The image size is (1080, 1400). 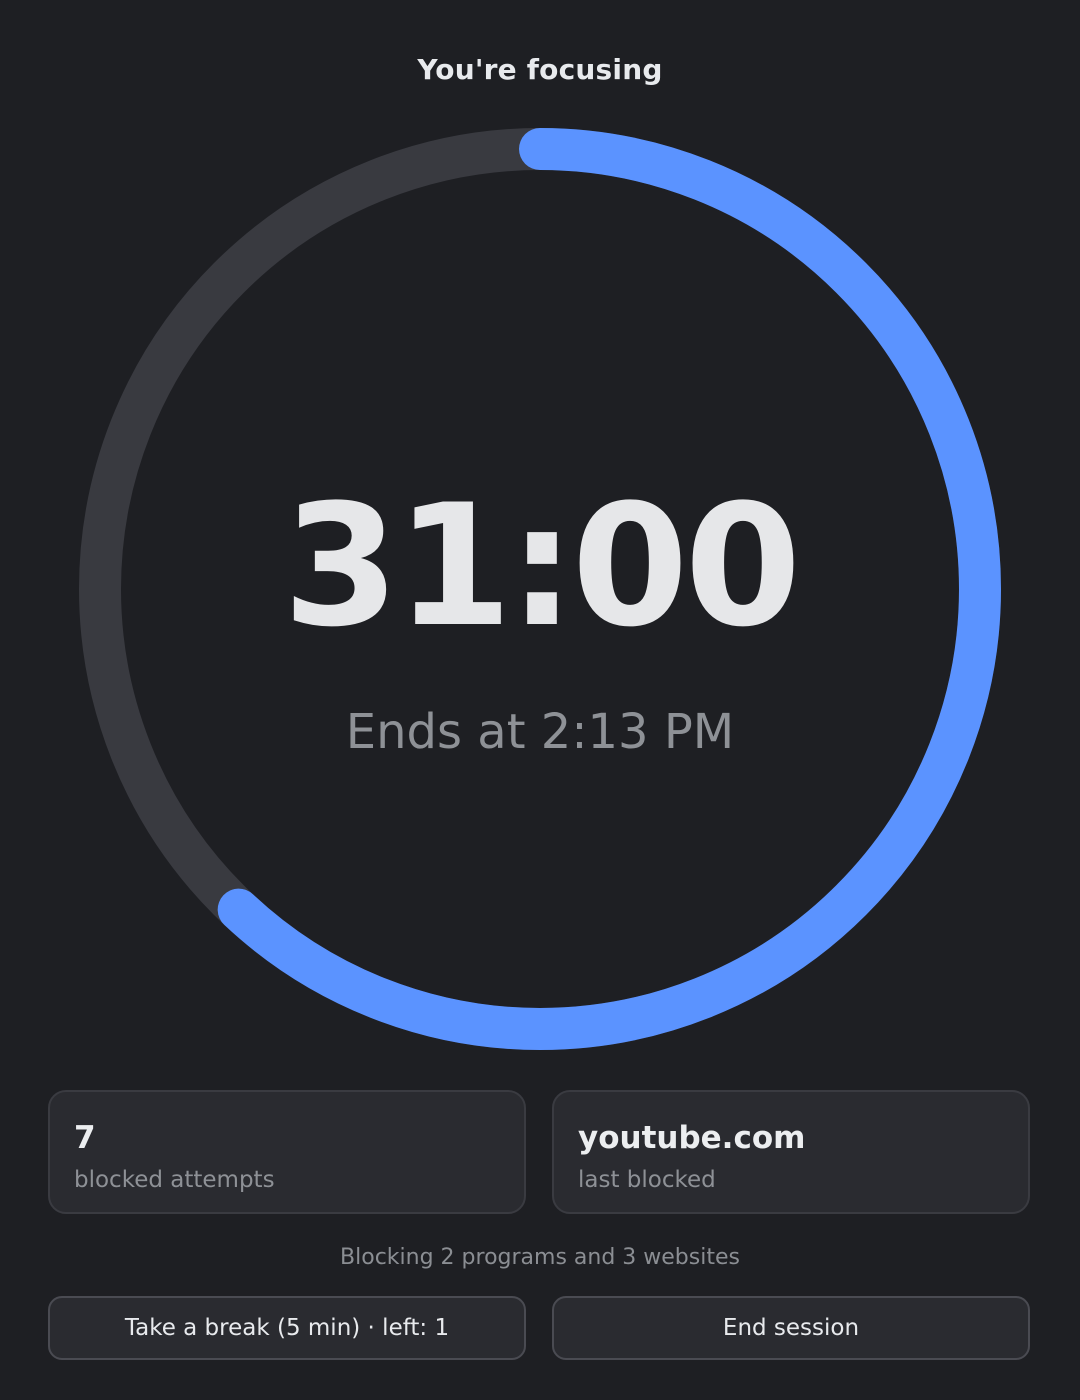 What do you see at coordinates (692, 1138) in the screenshot?
I see `last-blocked-value: youtube.com` at bounding box center [692, 1138].